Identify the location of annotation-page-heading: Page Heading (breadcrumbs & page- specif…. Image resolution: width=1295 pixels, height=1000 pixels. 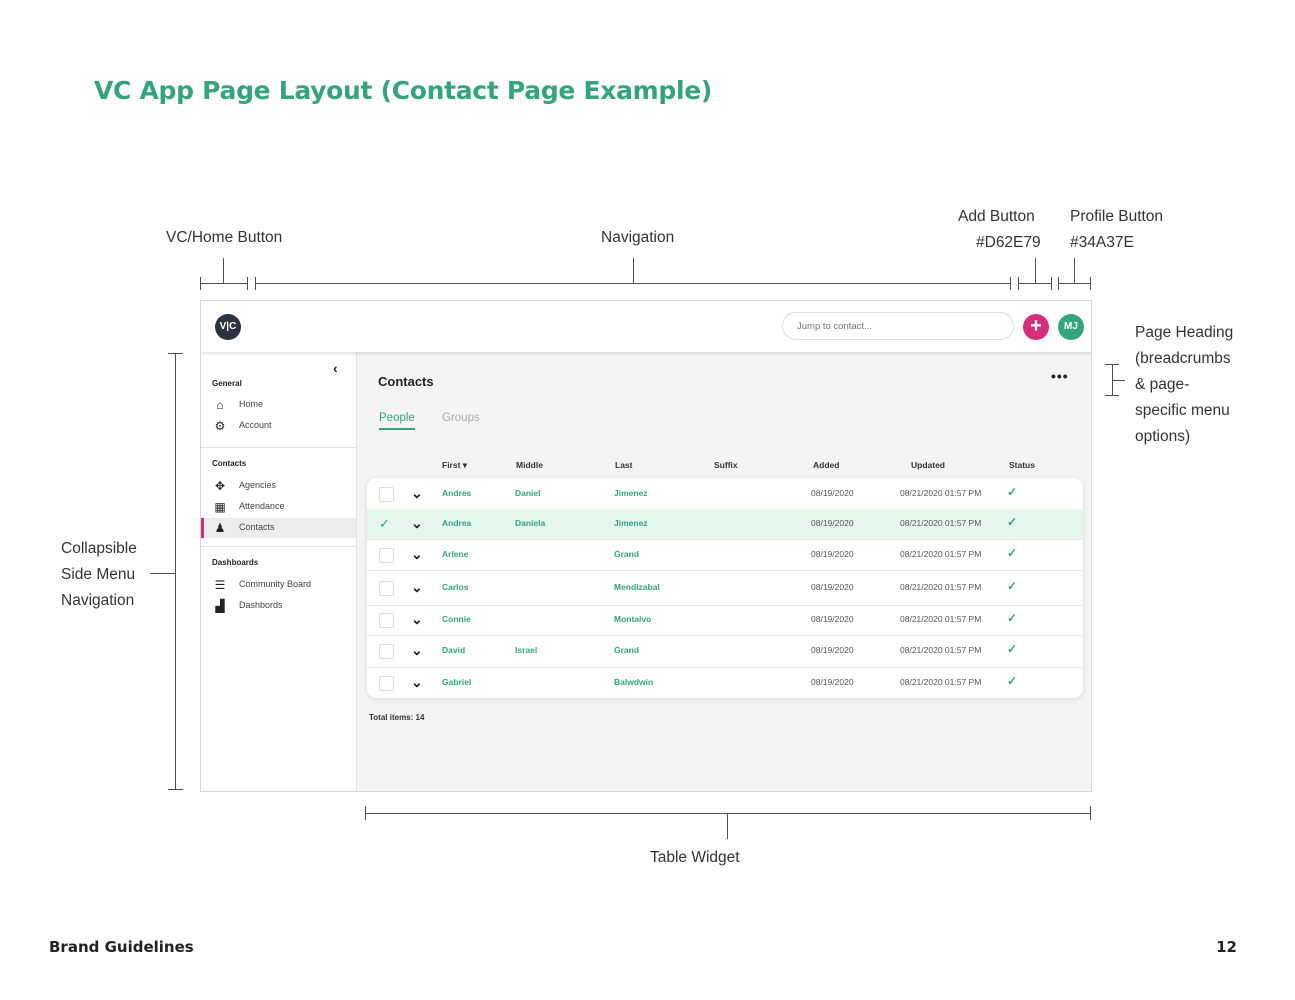
(1184, 384).